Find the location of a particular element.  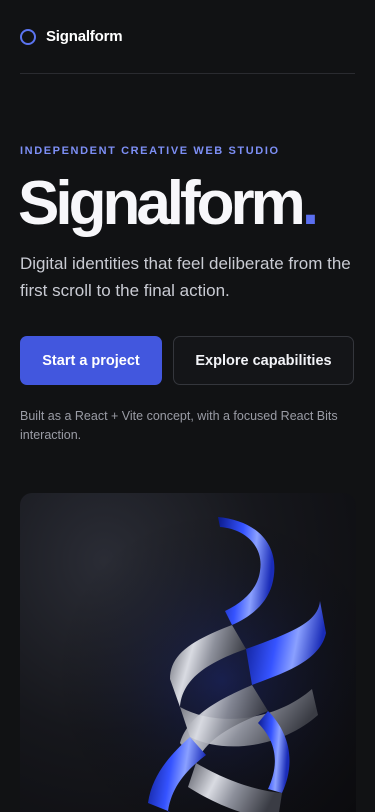

hero-title: Signalform. is located at coordinates (168, 204).